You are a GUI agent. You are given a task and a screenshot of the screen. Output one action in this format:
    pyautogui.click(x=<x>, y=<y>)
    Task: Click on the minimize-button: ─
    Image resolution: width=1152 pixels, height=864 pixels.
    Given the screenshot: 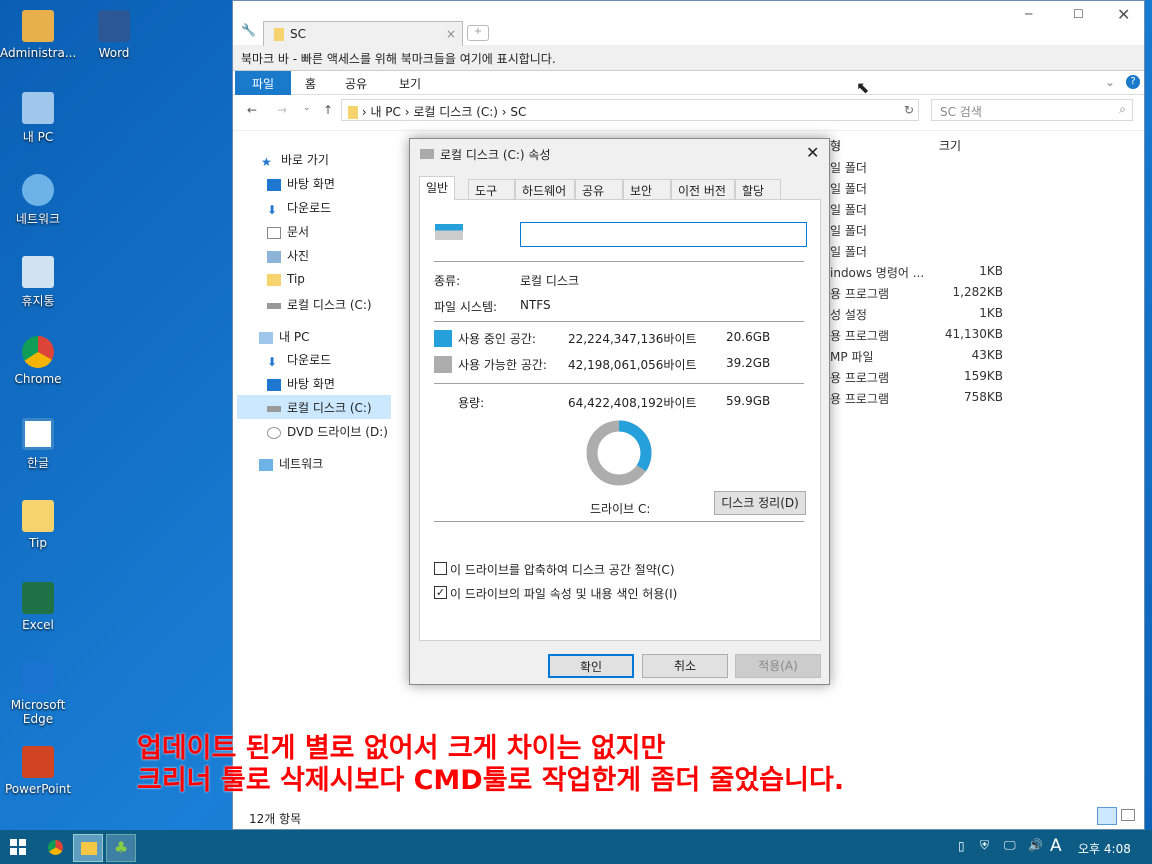 What is the action you would take?
    pyautogui.click(x=1028, y=14)
    